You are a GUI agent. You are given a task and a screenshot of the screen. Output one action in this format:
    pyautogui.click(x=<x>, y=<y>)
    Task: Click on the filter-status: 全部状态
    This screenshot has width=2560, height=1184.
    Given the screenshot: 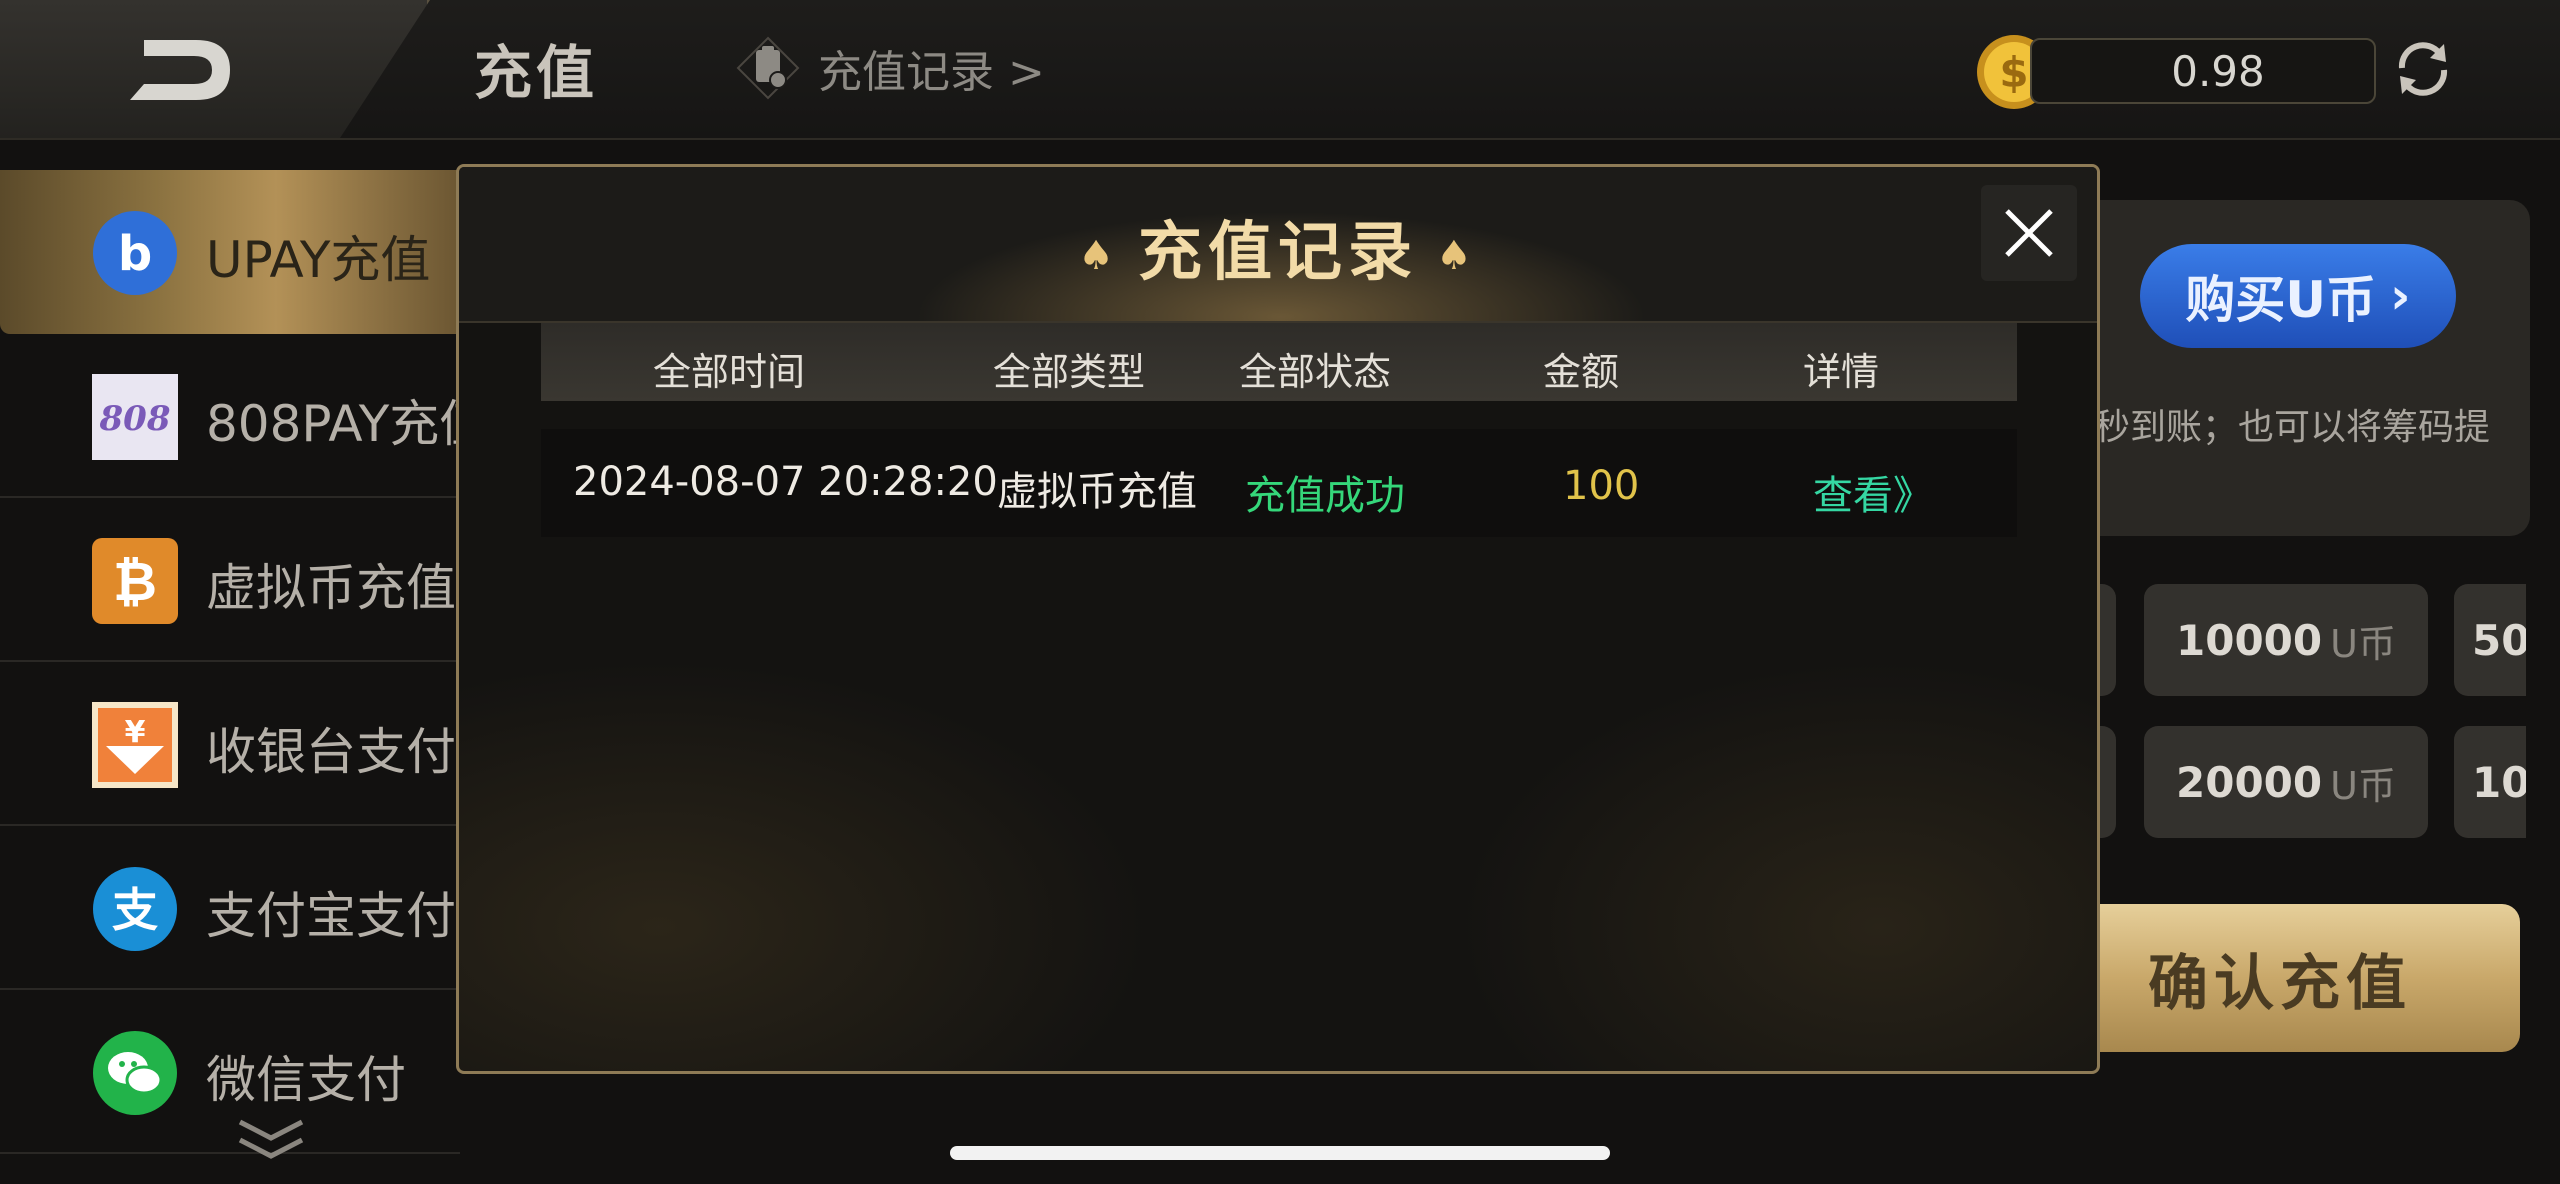 What is the action you would take?
    pyautogui.click(x=1315, y=368)
    